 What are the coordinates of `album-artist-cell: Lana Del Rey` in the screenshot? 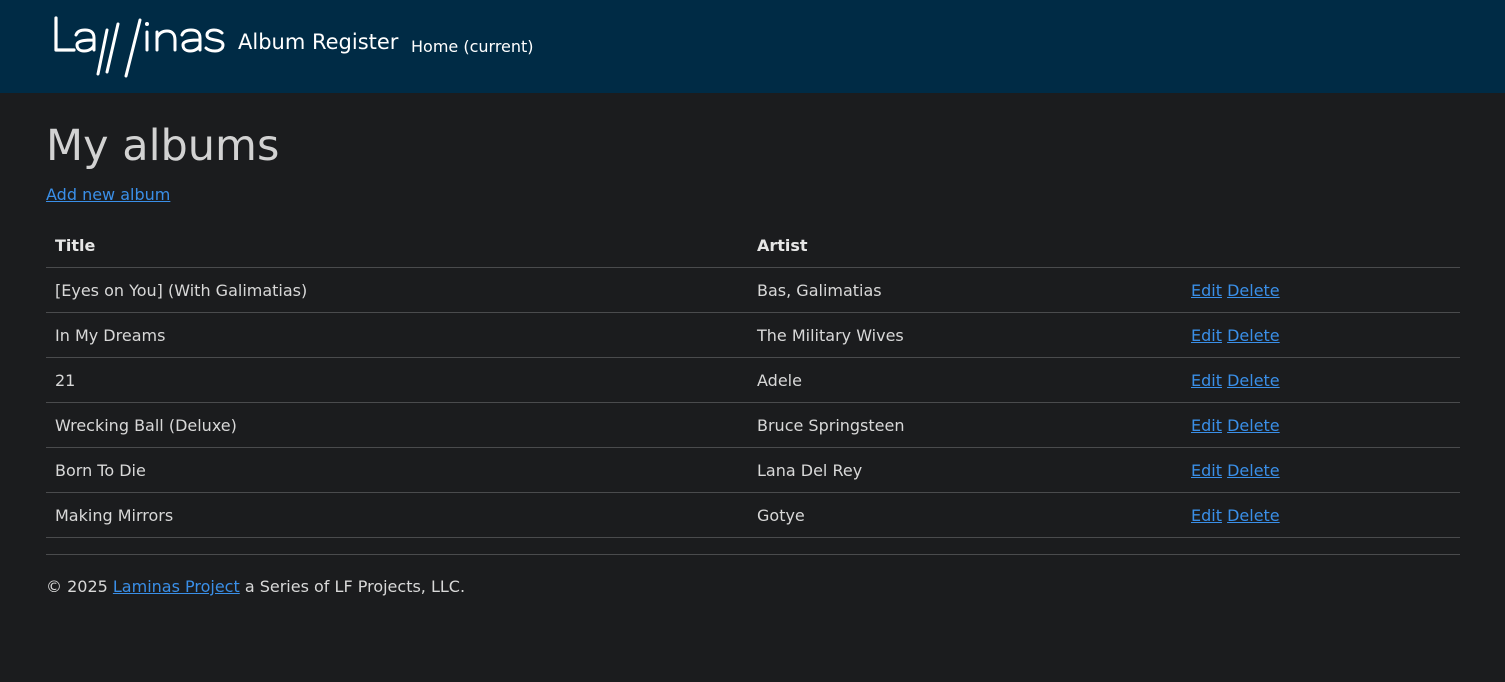 It's located at (965, 470).